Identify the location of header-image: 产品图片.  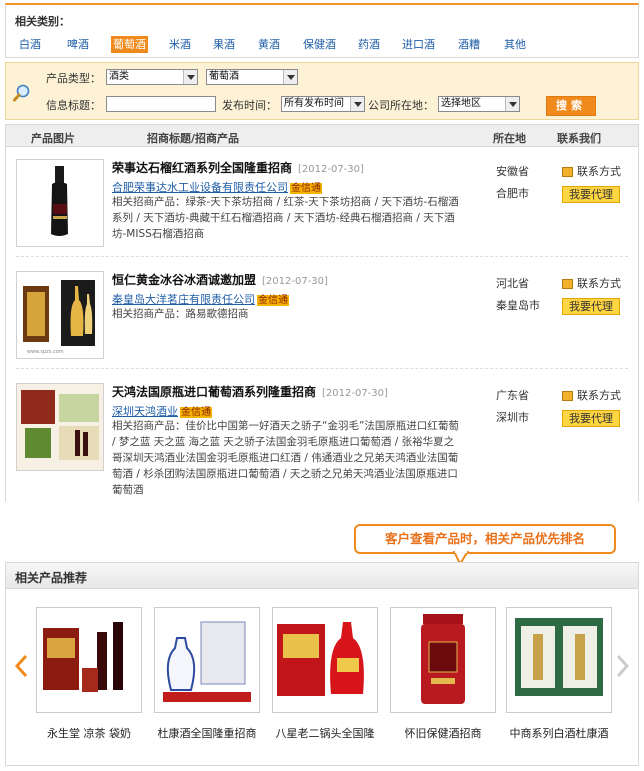
(53, 138).